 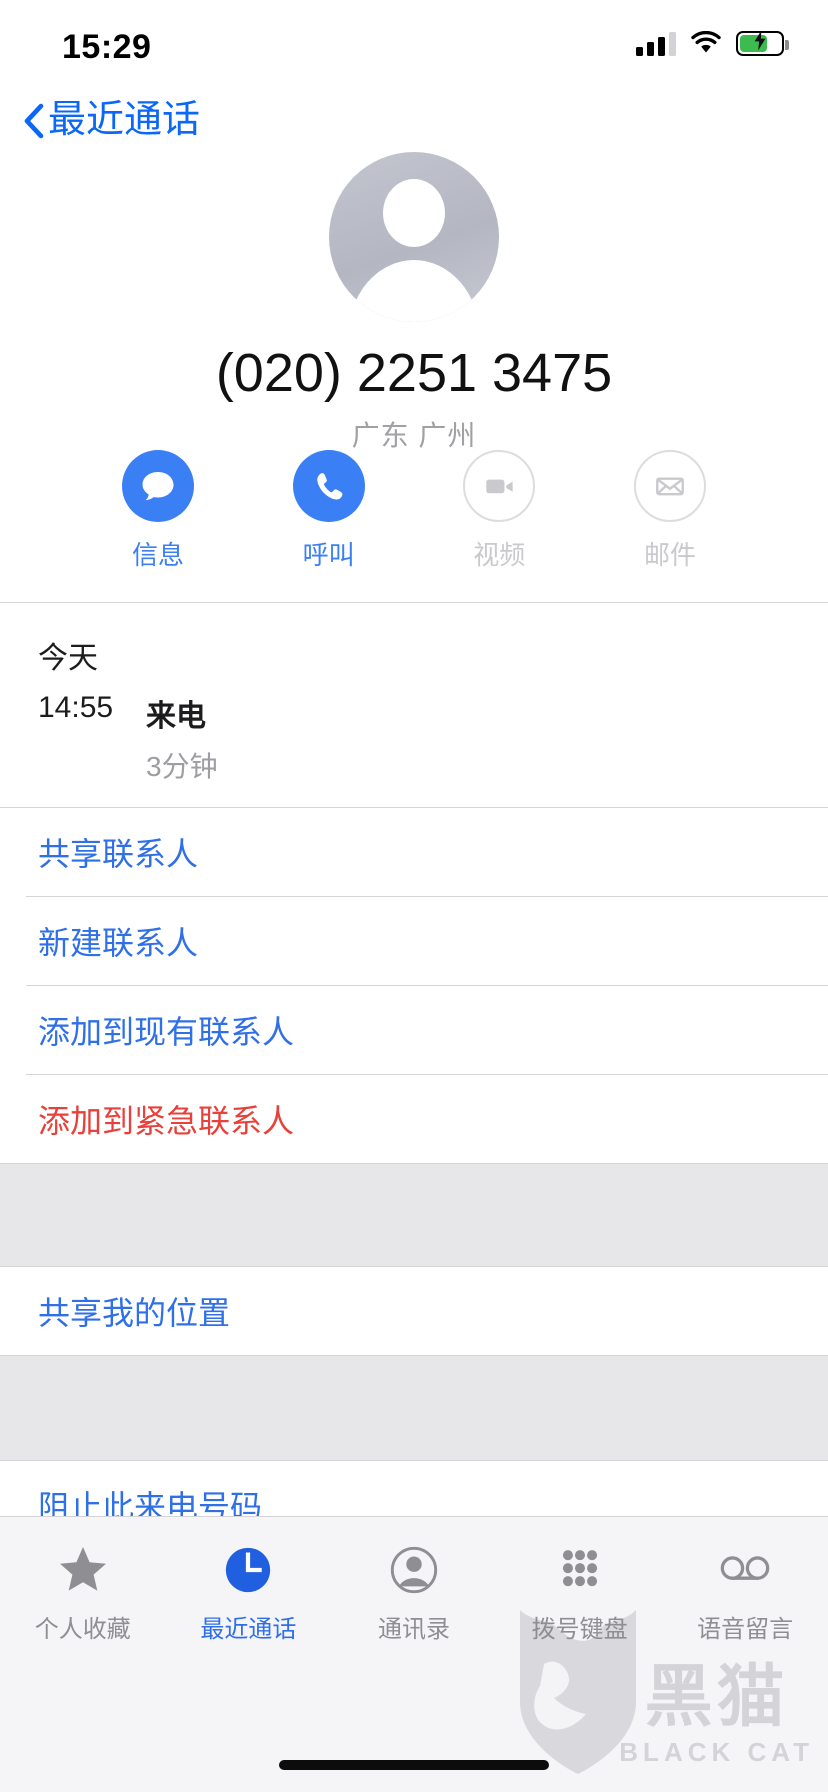 What do you see at coordinates (499, 486) in the screenshot?
I see `video-camera-icon` at bounding box center [499, 486].